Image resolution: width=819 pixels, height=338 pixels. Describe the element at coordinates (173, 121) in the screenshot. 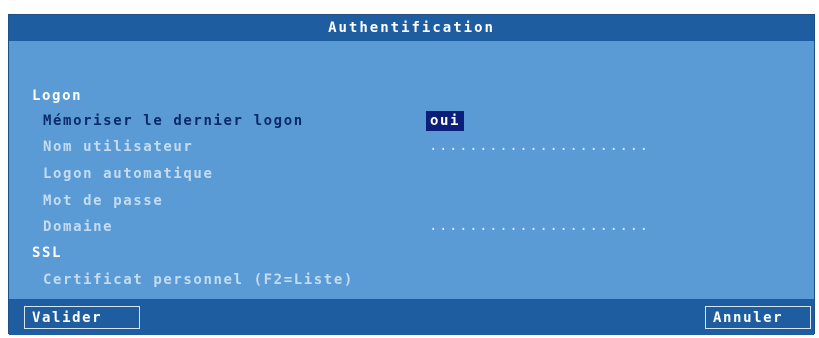

I see `field-memoriser-label: Mémoriser le dernier logon` at that location.